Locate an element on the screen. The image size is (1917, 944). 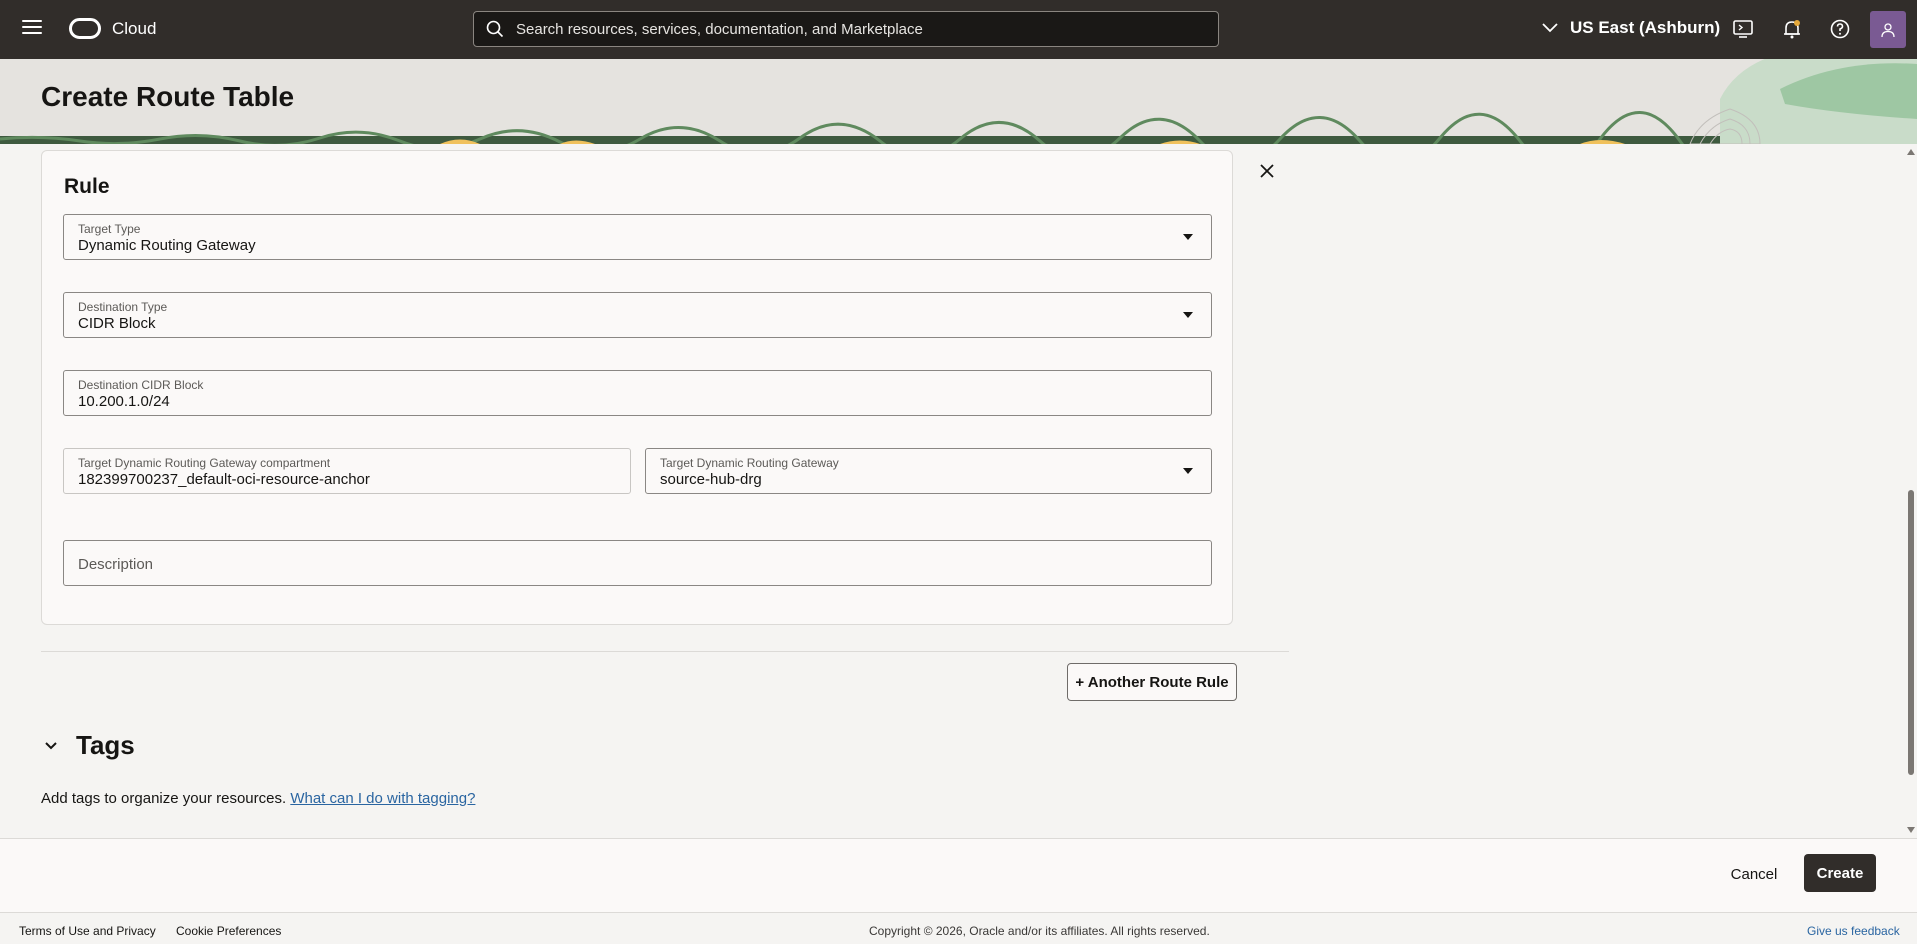
destination-cidr-label: Destination CIDR Block is located at coordinates (141, 385).